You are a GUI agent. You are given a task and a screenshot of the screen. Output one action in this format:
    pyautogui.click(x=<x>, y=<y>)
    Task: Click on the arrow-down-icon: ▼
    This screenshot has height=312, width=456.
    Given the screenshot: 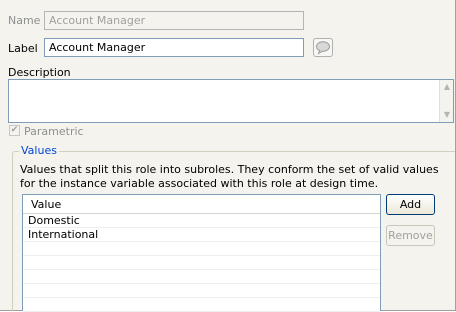 What is the action you would take?
    pyautogui.click(x=447, y=115)
    